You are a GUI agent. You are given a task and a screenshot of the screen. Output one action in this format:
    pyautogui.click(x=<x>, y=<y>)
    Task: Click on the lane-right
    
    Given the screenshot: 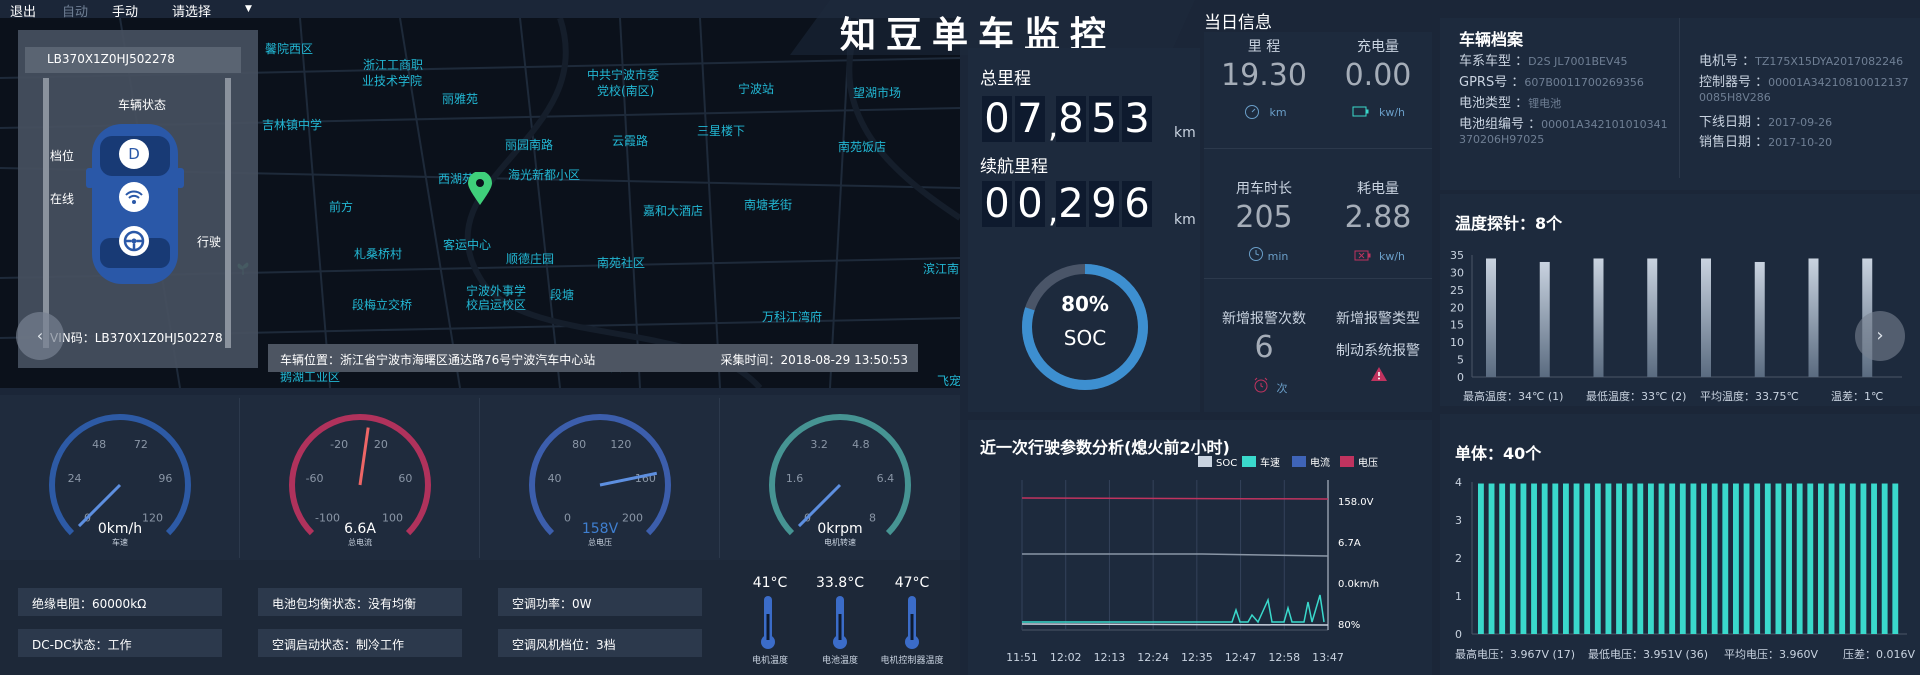 What is the action you would take?
    pyautogui.click(x=228, y=213)
    